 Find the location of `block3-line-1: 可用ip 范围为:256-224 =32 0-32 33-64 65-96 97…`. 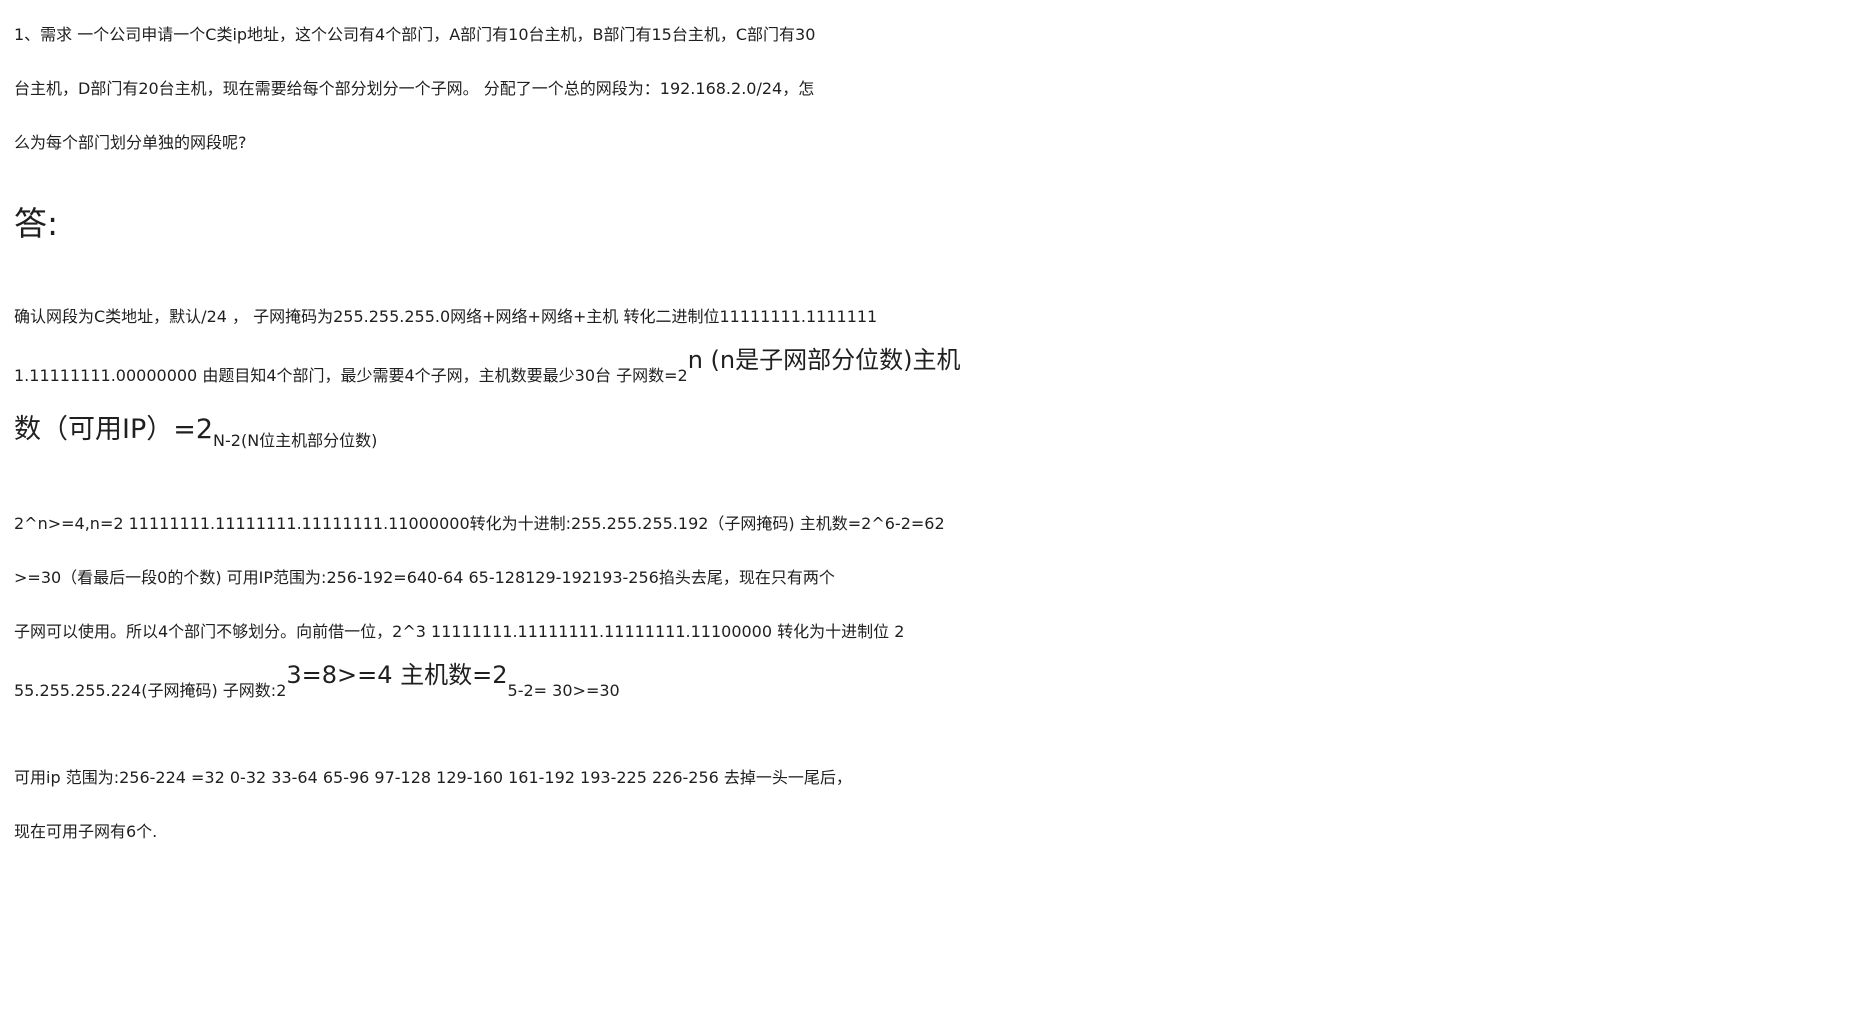

block3-line-1: 可用ip 范围为:256-224 =32 0-32 33-64 65-96 97… is located at coordinates (433, 777).